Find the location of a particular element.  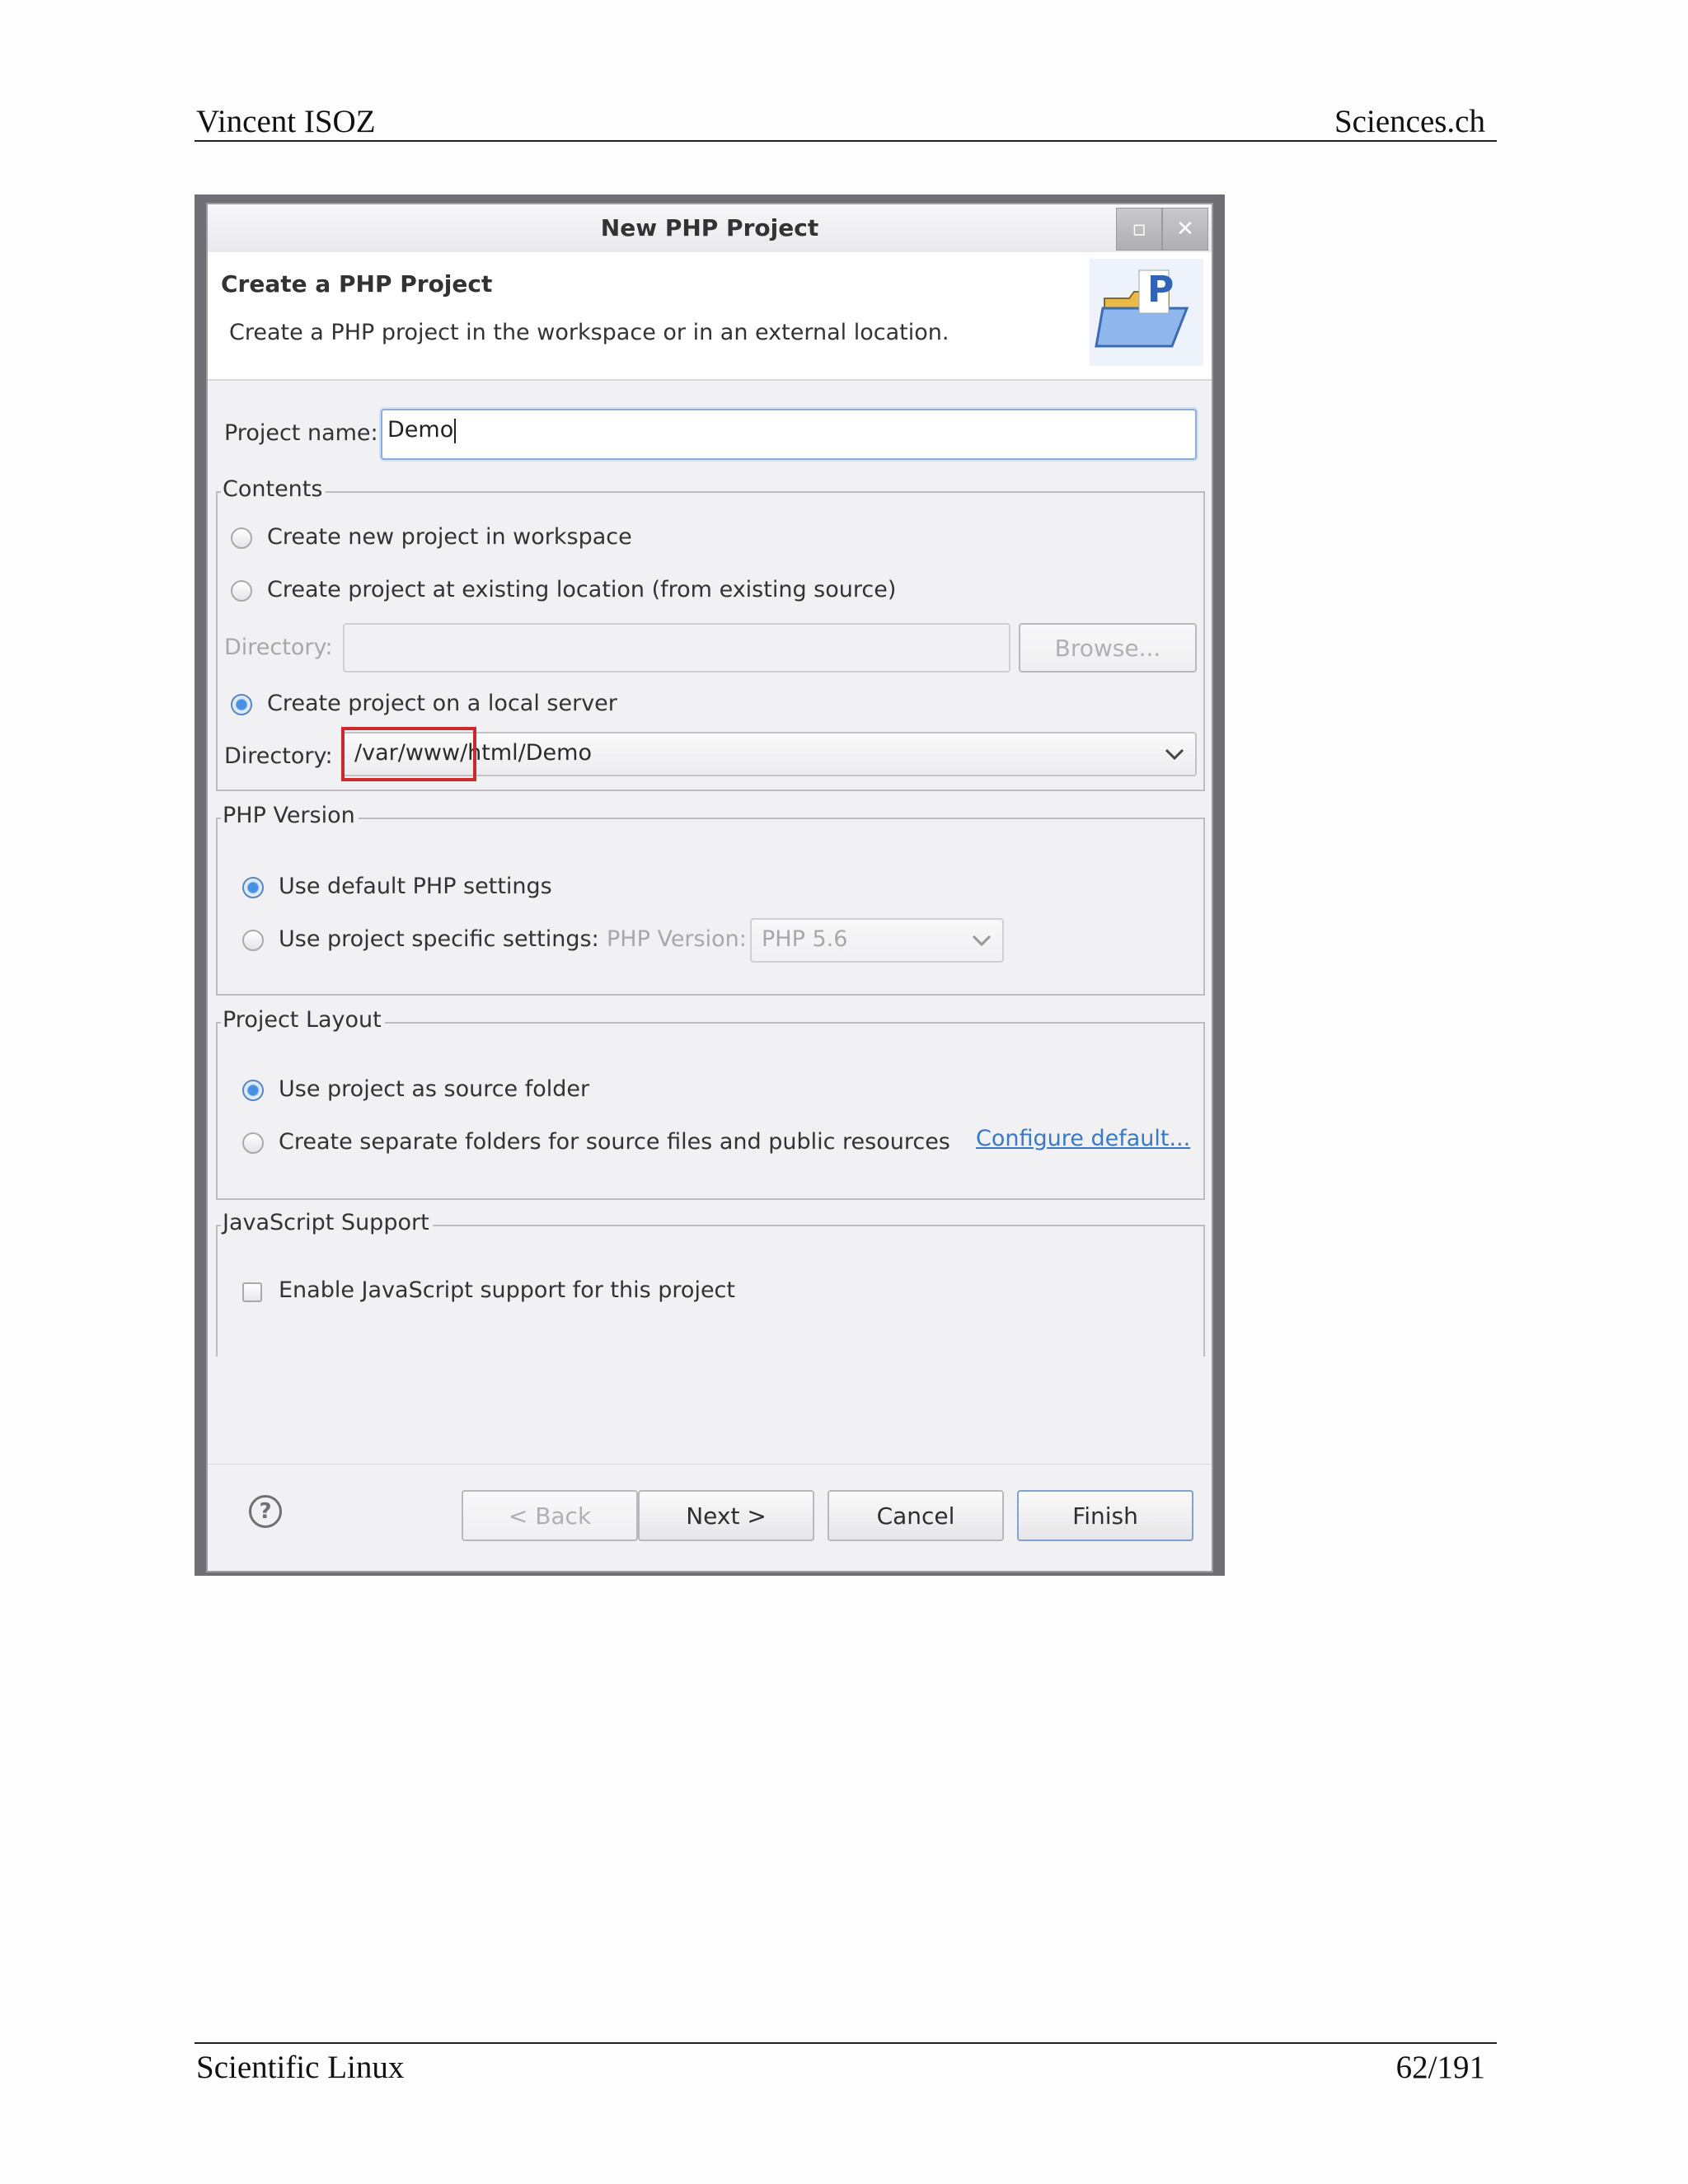

project-layout-group-title: Project Layout is located at coordinates (303, 1020).